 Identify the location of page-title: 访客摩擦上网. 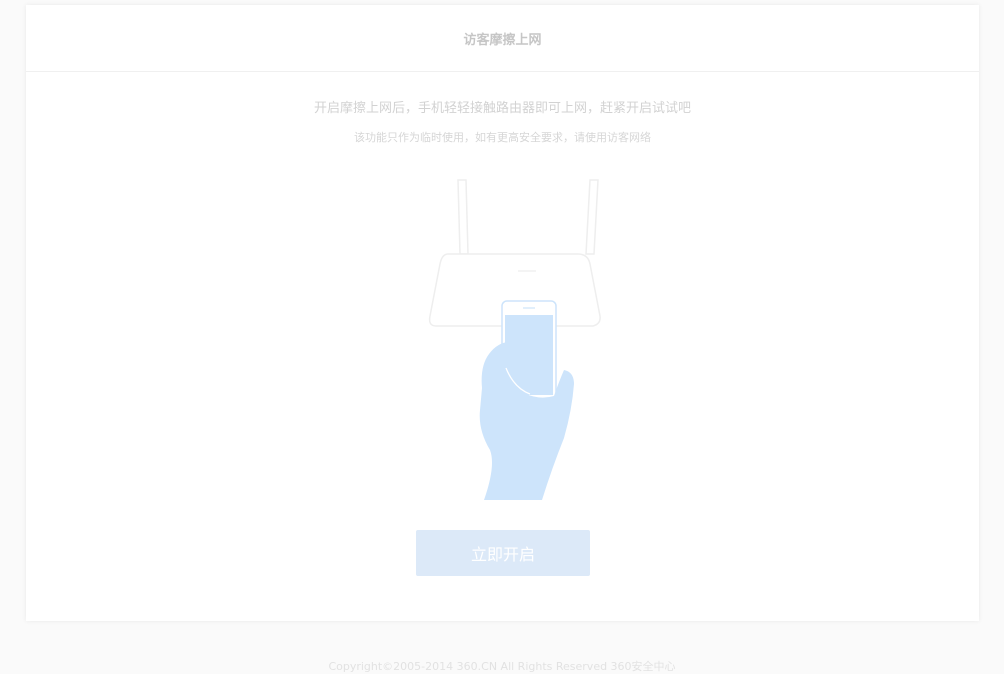
(502, 40).